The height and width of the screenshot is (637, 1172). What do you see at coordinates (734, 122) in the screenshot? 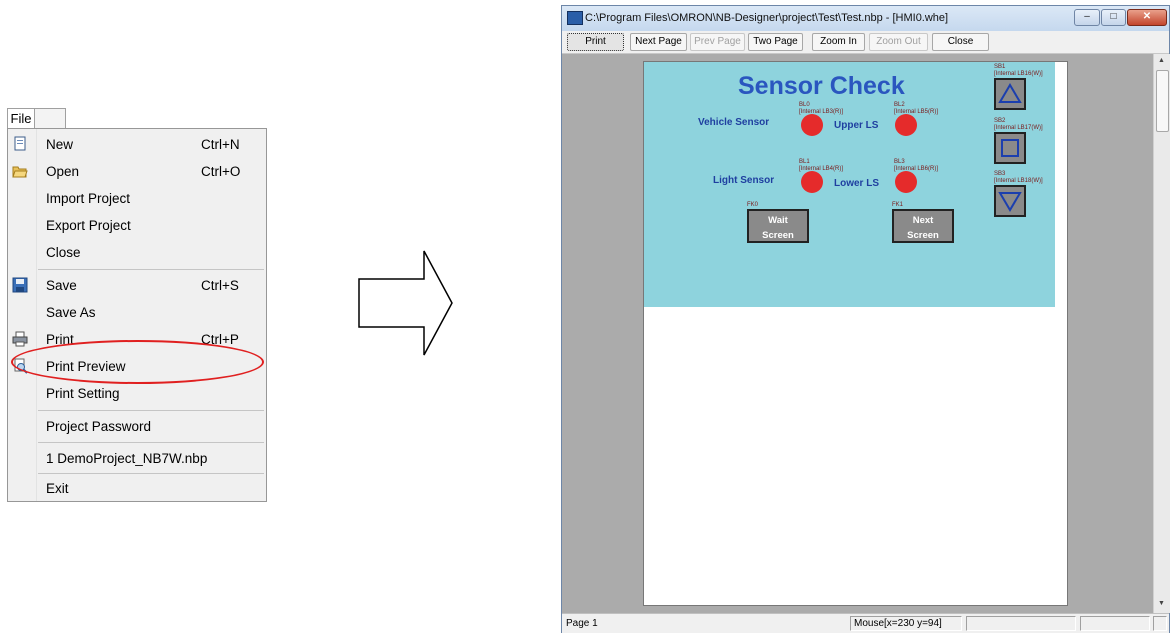
I see `vehicle-sensor-label: Vehicle Sensor` at bounding box center [734, 122].